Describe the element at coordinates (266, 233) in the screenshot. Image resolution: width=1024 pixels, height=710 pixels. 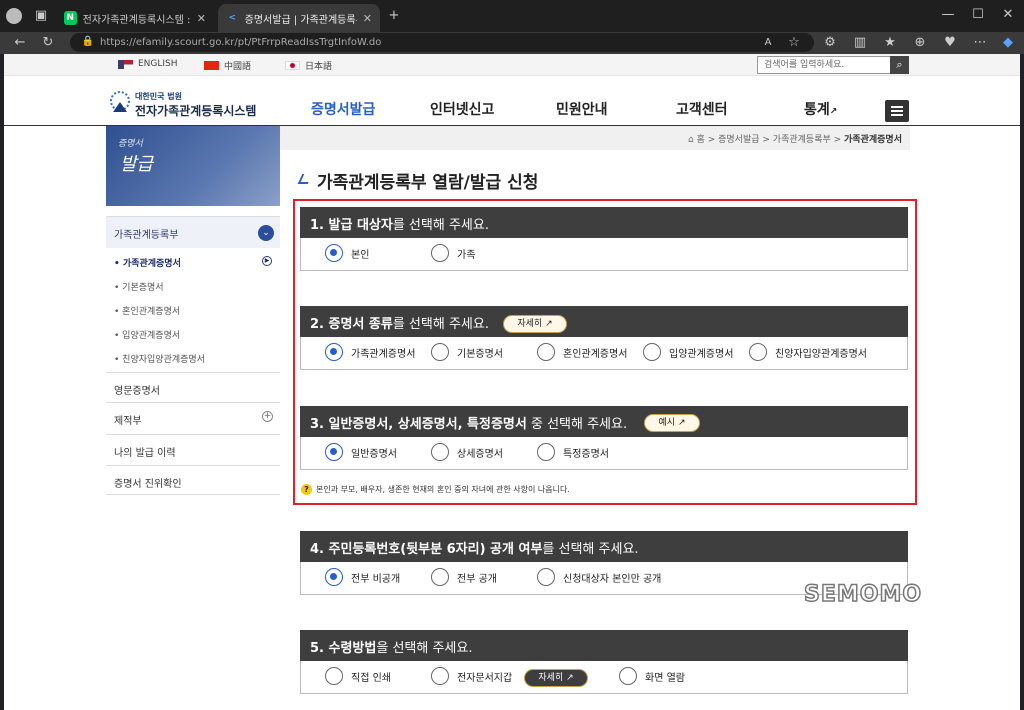
I see `chevron-down-icon: ⌄` at that location.